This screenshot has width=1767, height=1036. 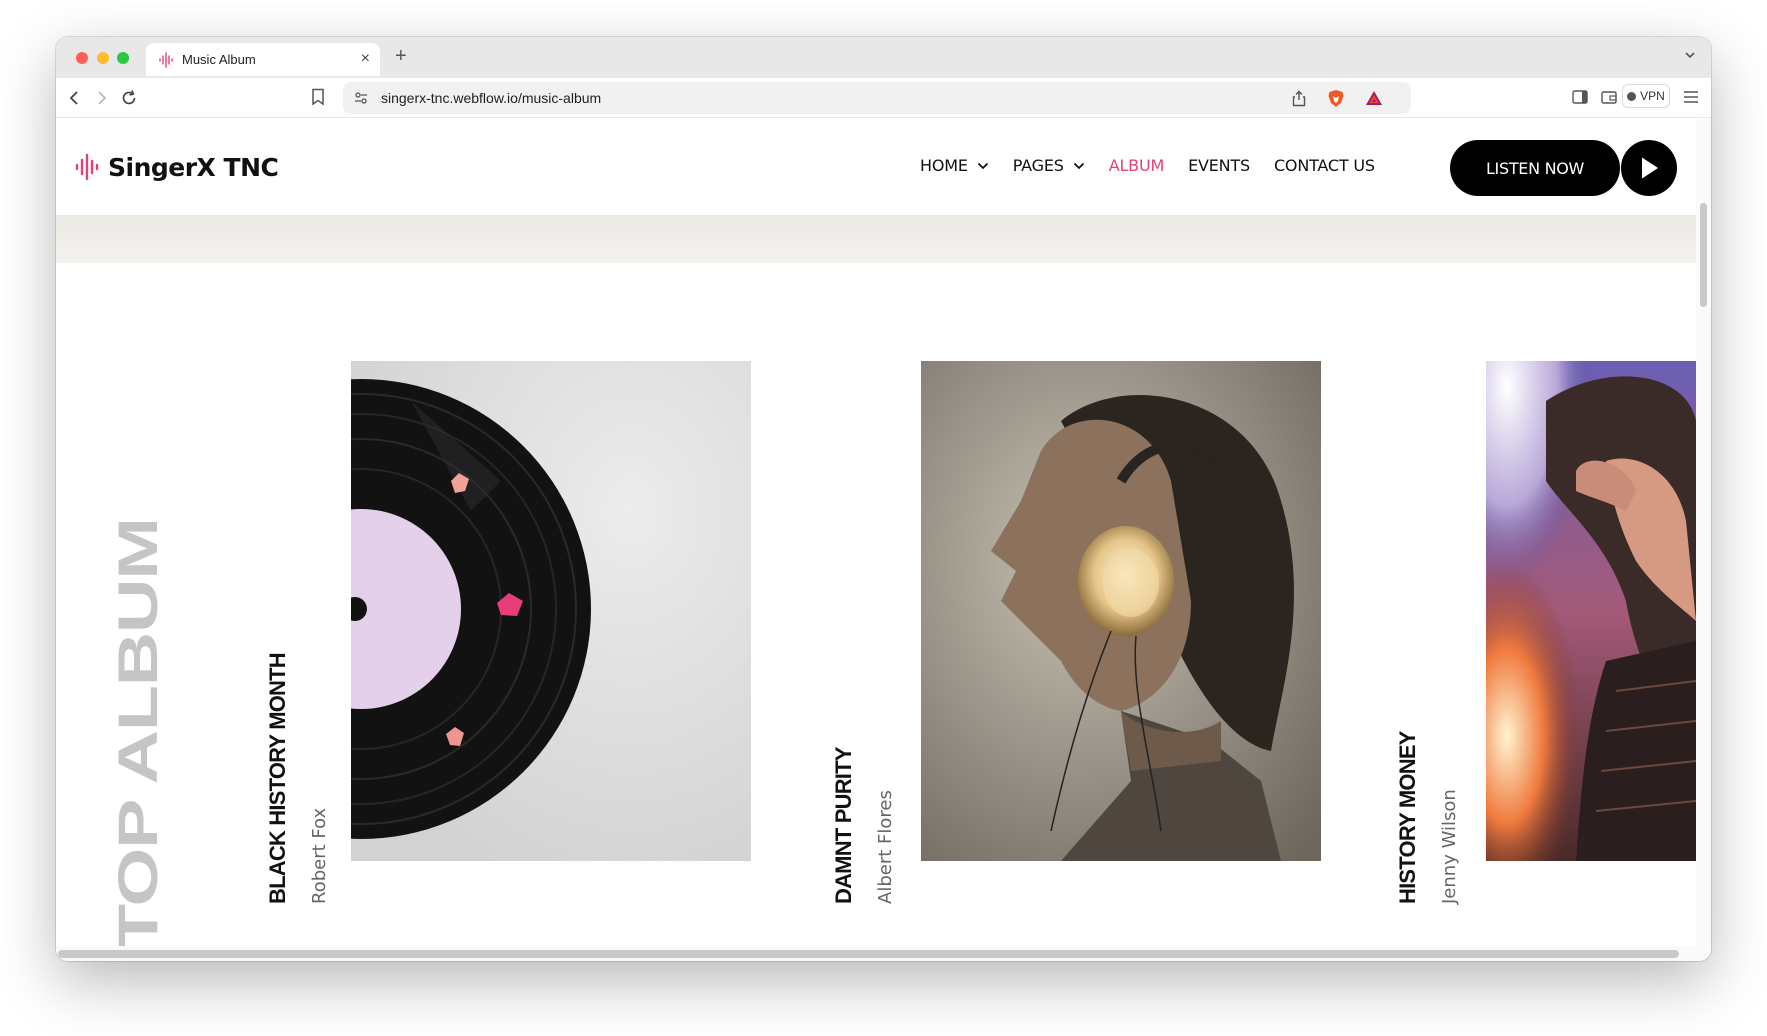 I want to click on browser-toolbar: singerx-tnc.webflow.io/music-album VPN, so click(x=883, y=98).